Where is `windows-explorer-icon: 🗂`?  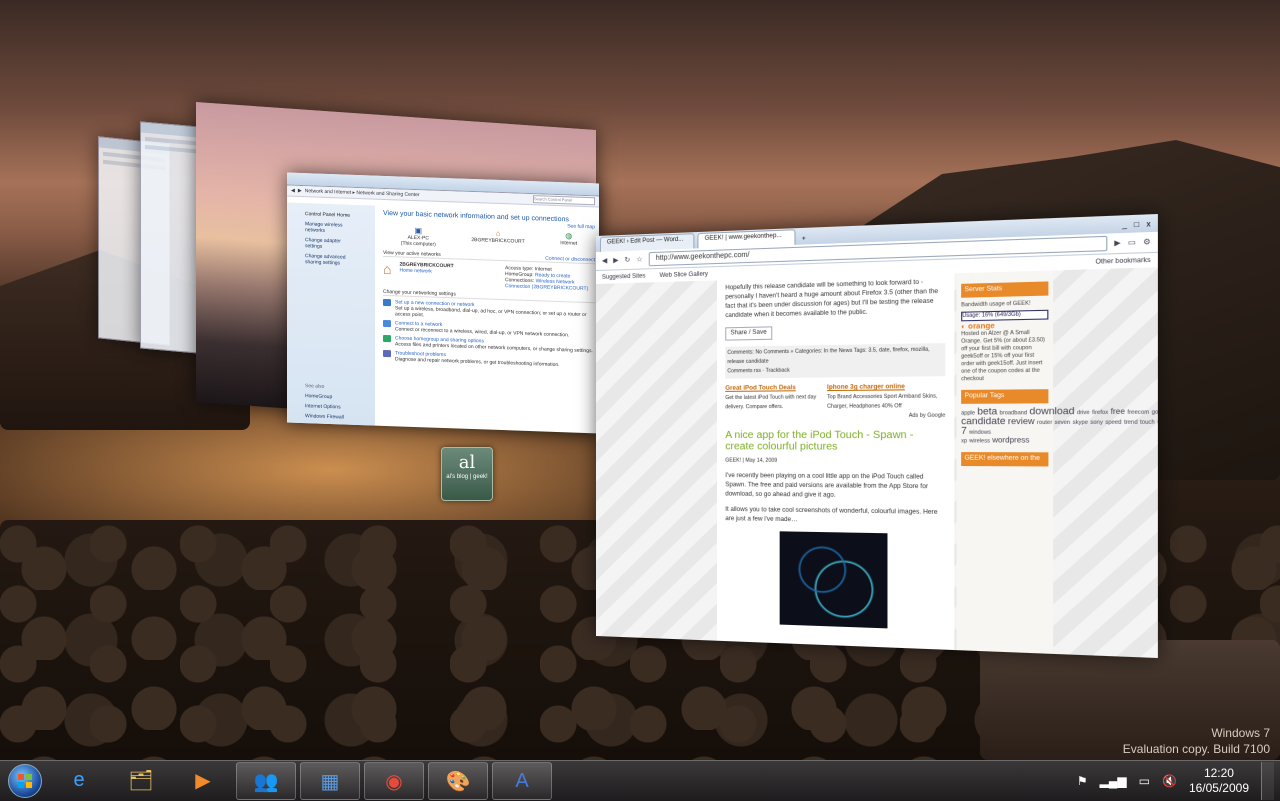
windows-explorer-icon: 🗂 is located at coordinates (141, 780).